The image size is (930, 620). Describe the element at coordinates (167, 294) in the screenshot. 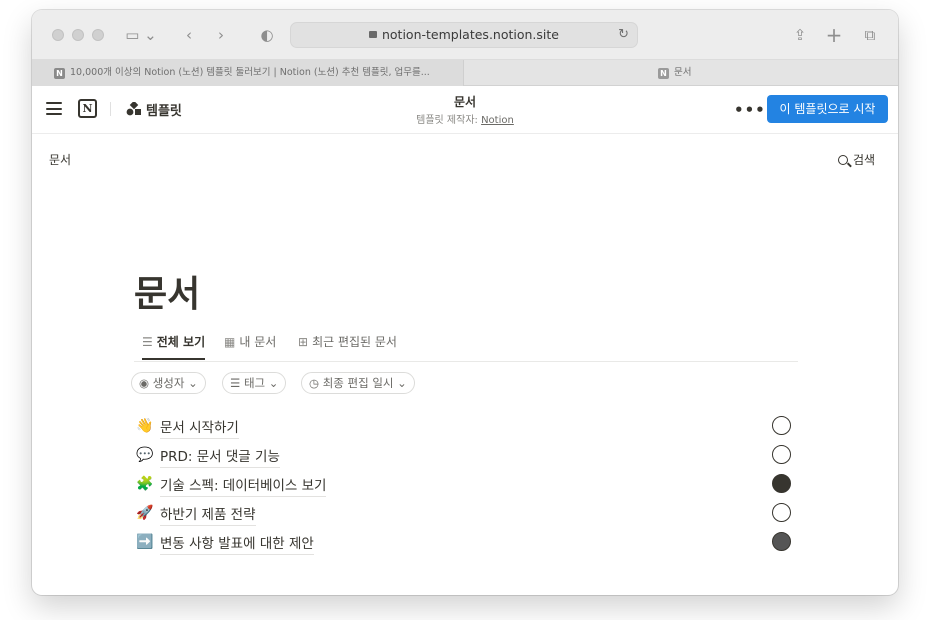

I see `page-title: 문서` at that location.